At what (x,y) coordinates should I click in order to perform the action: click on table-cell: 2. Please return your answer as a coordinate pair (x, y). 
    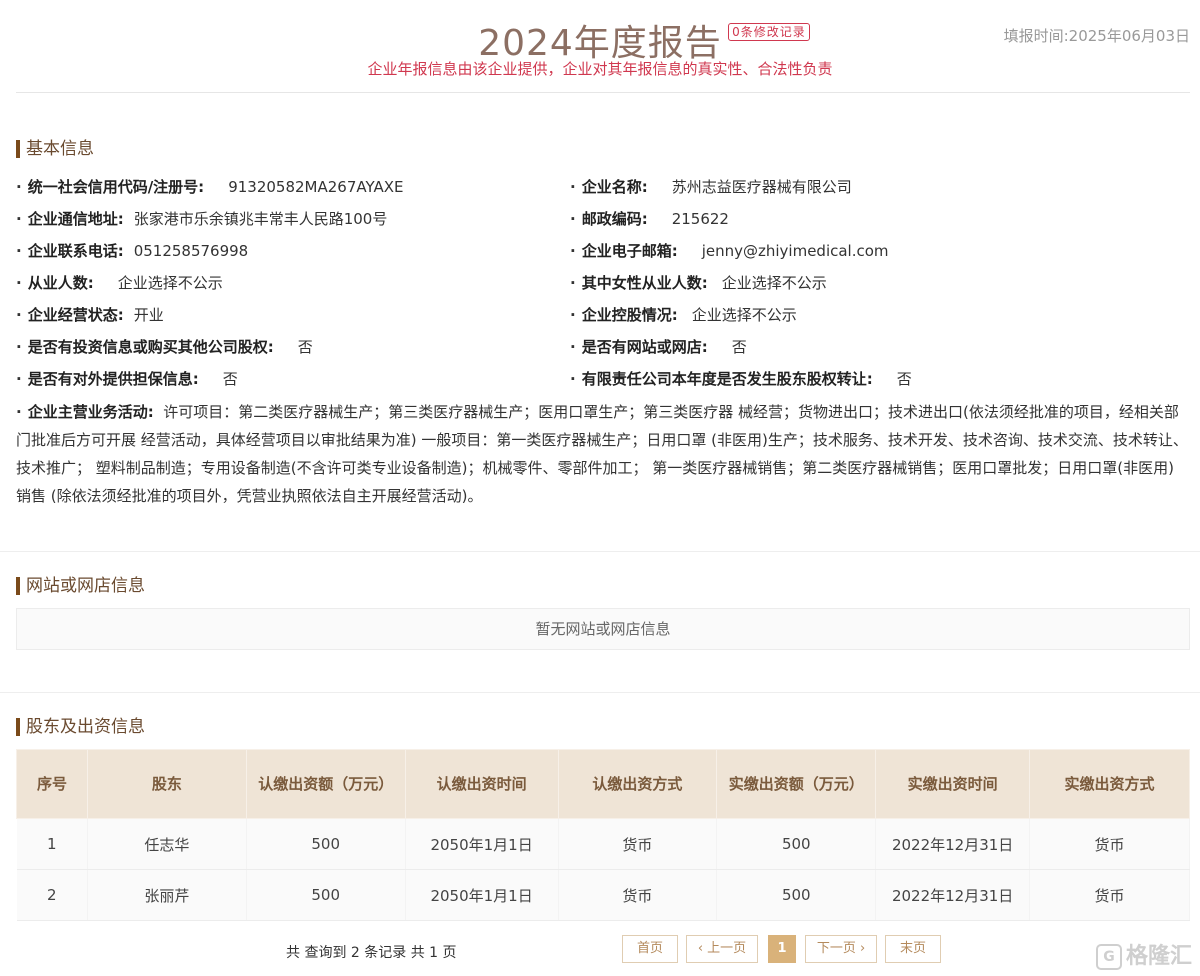
    Looking at the image, I should click on (52, 895).